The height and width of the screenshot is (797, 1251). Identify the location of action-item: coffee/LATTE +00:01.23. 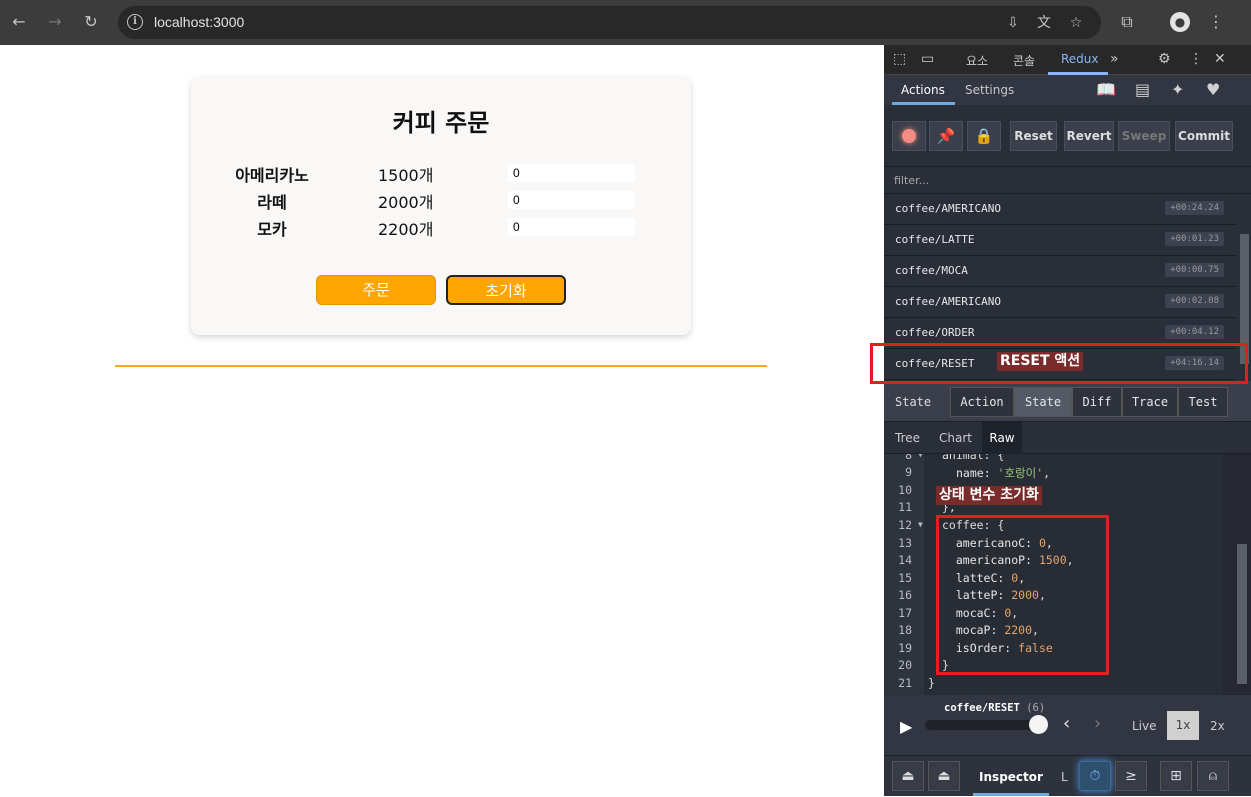
(1060, 240).